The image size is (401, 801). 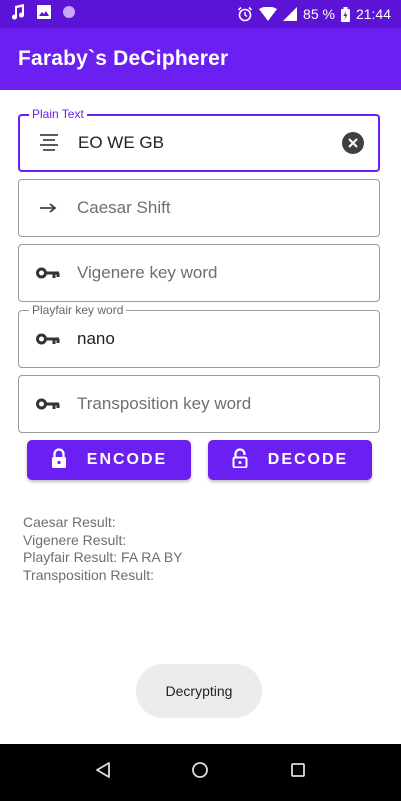 What do you see at coordinates (290, 14) in the screenshot?
I see `signal-icon` at bounding box center [290, 14].